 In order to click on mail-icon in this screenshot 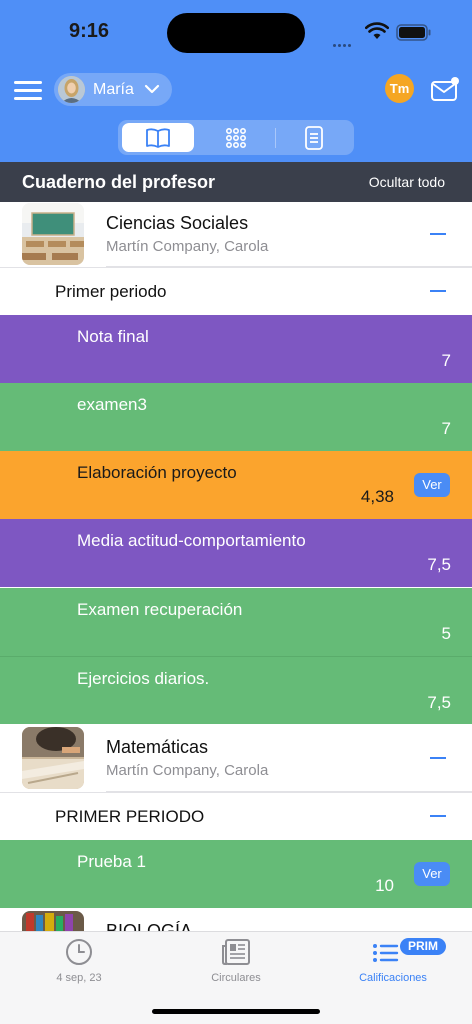, I will do `click(445, 89)`.